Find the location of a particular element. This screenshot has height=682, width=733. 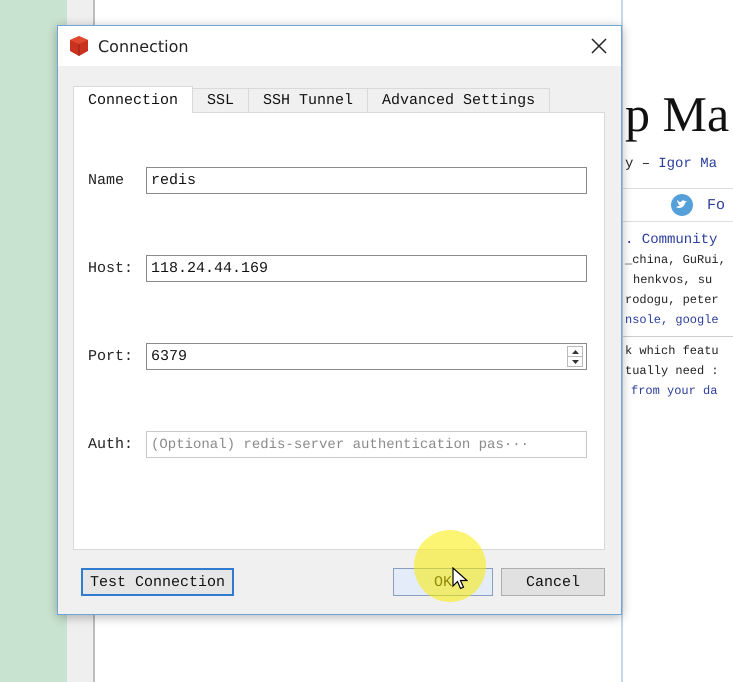

text-line: henkvos, su is located at coordinates (673, 280).